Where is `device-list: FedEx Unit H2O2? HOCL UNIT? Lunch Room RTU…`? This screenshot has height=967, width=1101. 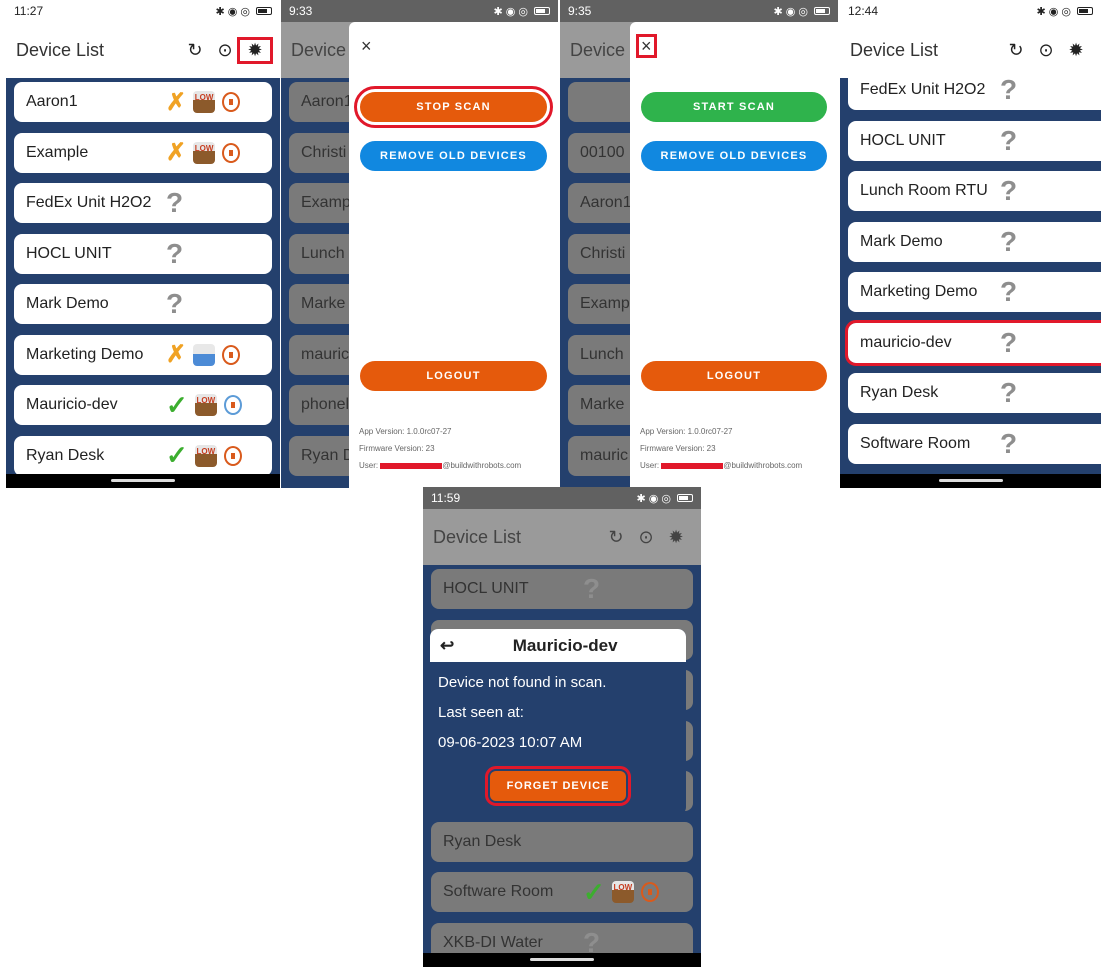
device-list: FedEx Unit H2O2? HOCL UNIT? Lunch Room RTU… is located at coordinates (973, 272).